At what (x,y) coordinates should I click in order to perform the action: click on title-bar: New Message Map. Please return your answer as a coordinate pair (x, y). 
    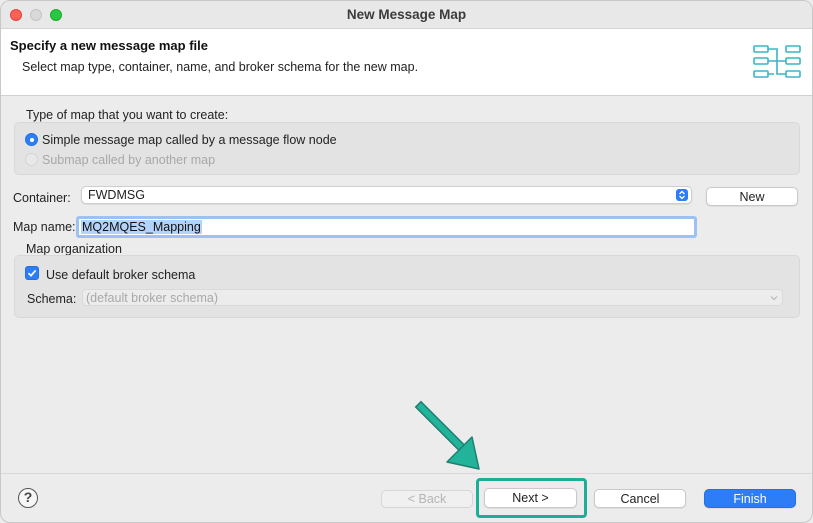
    Looking at the image, I should click on (406, 15).